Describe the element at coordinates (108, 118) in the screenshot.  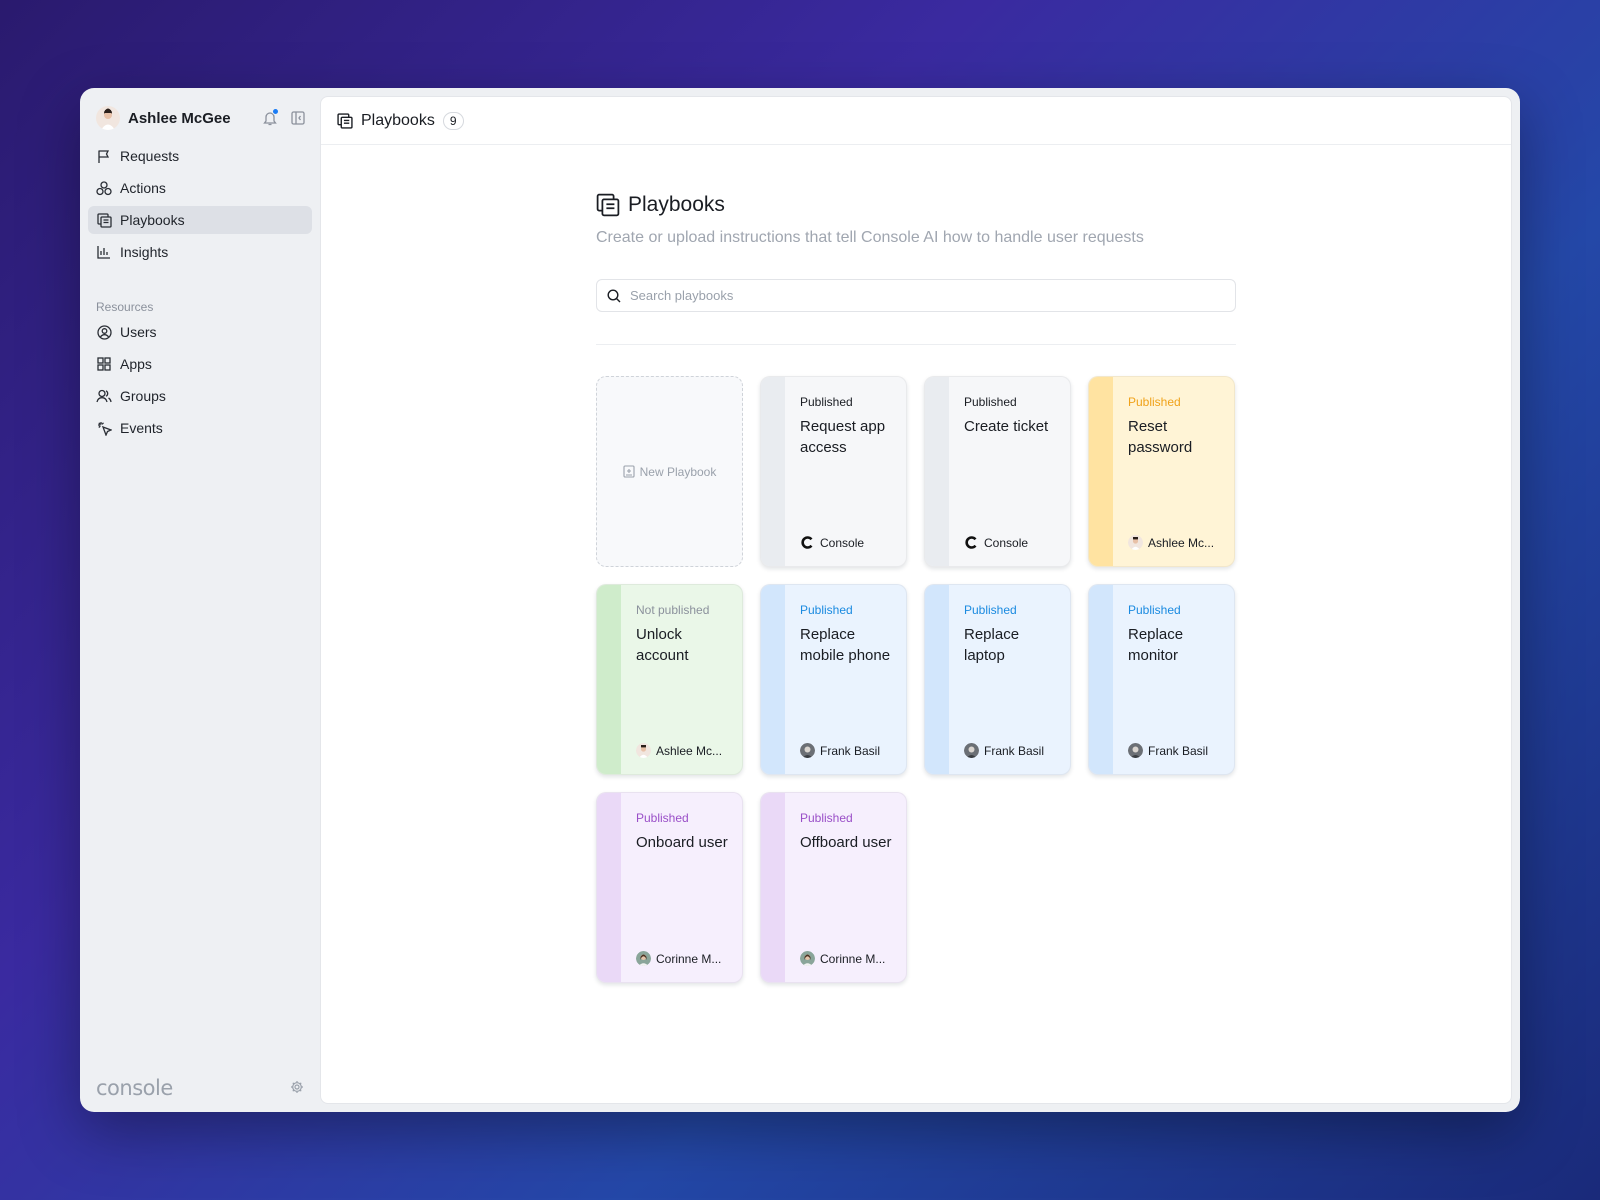
I see `user-avatar` at that location.